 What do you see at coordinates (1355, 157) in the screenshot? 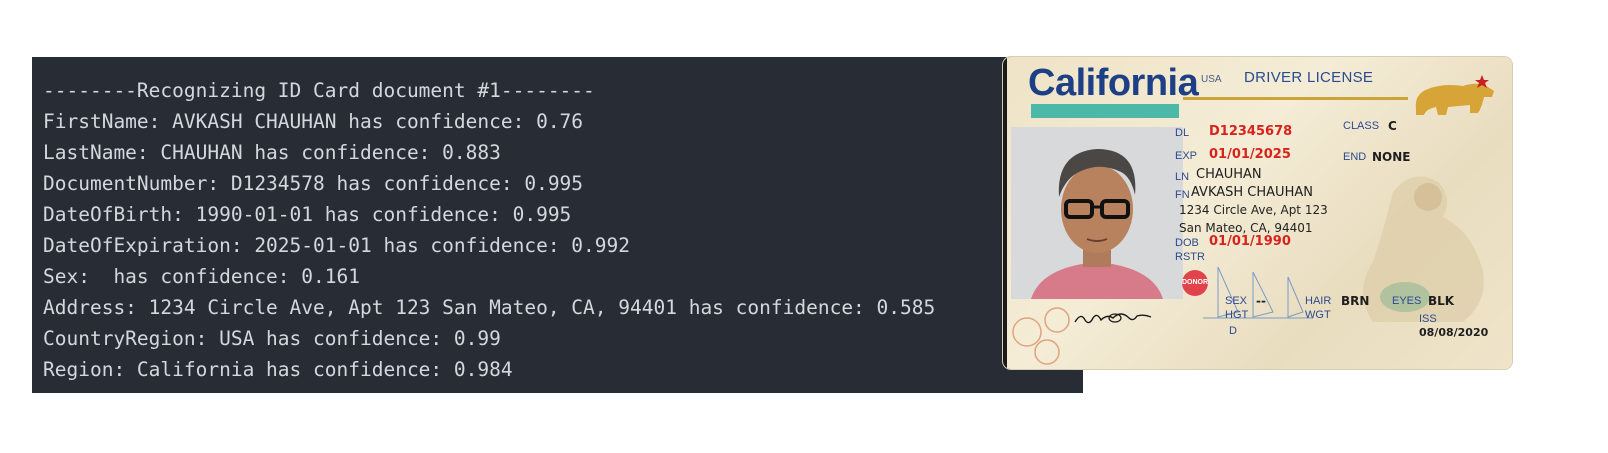
I see `end-label: END` at bounding box center [1355, 157].